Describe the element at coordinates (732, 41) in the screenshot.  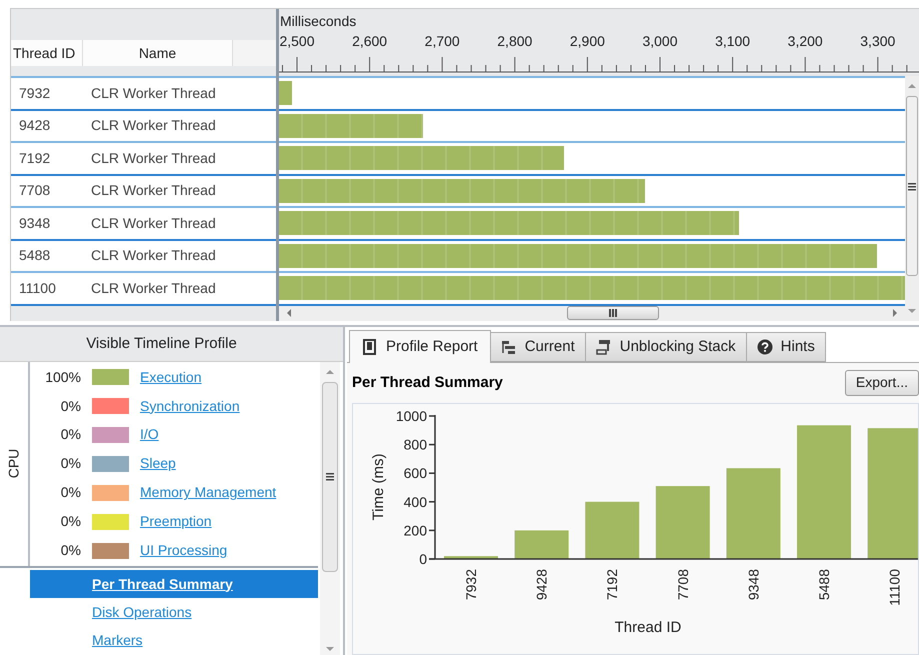
I see `tick-label: 3,100` at that location.